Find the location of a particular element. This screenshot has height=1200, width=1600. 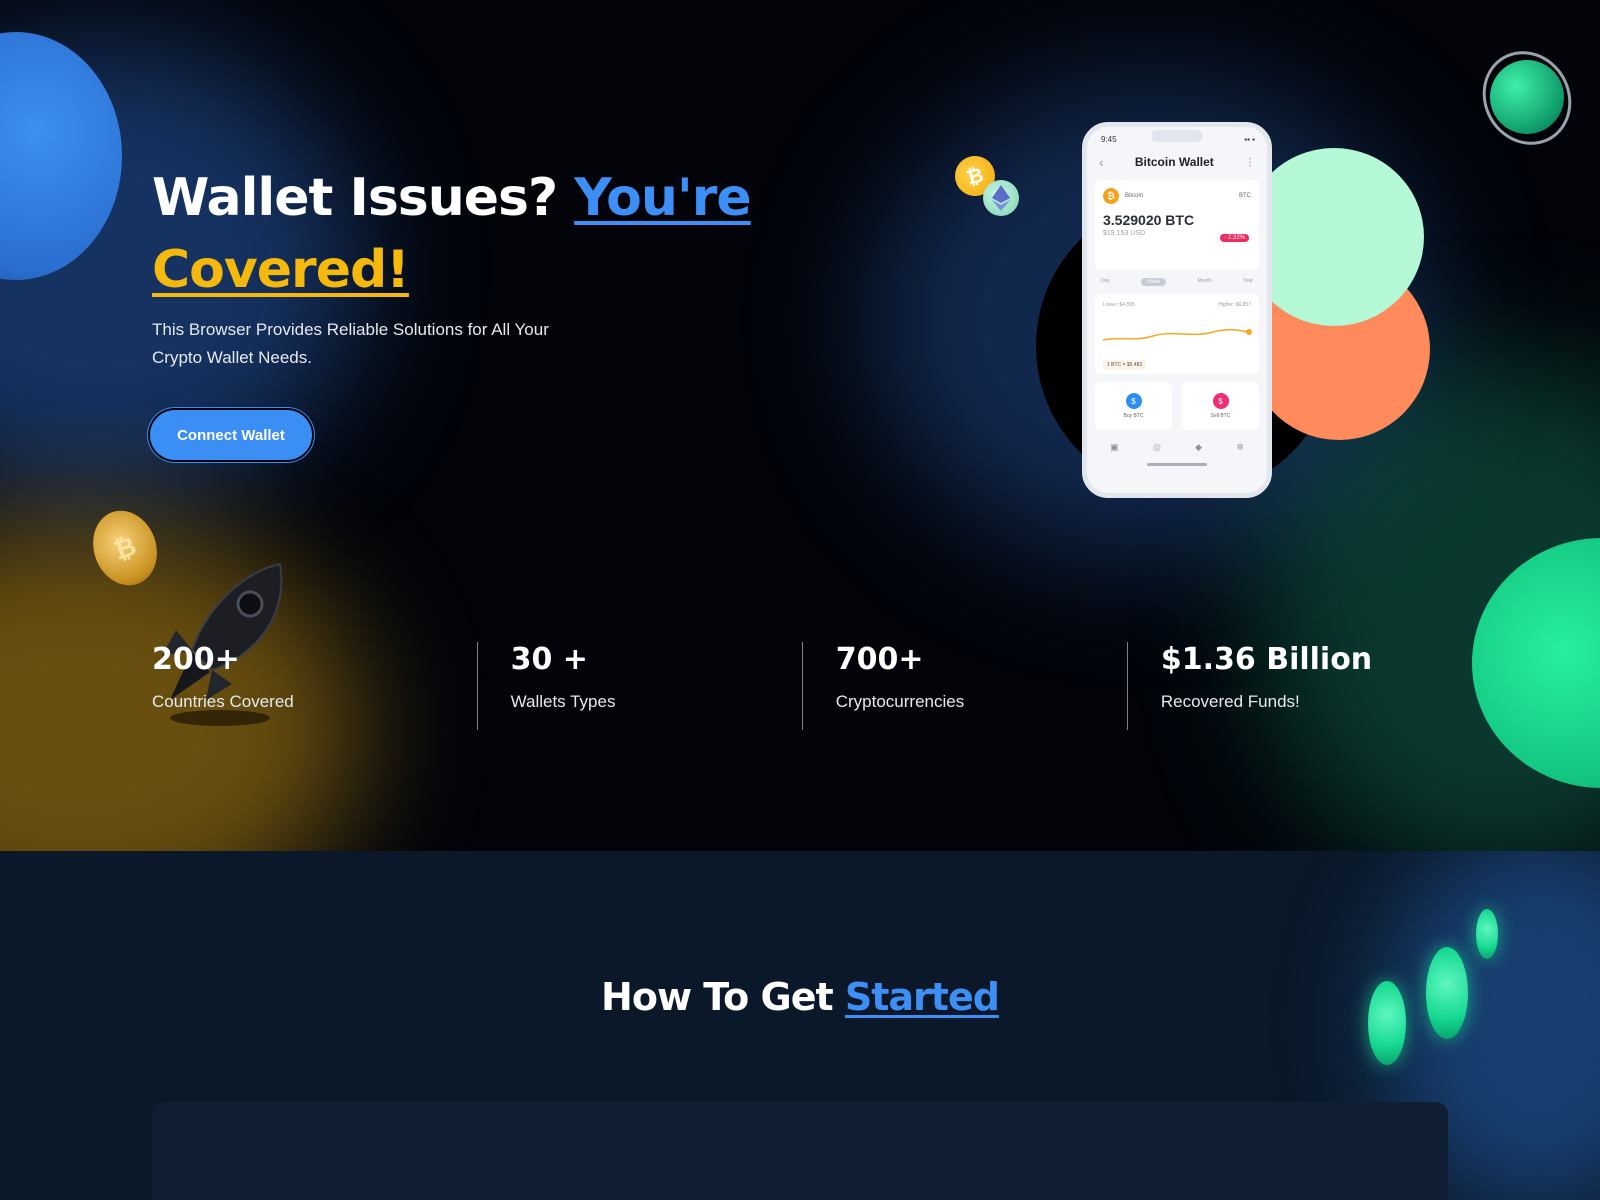

planet-ring-icon is located at coordinates (1527, 98).